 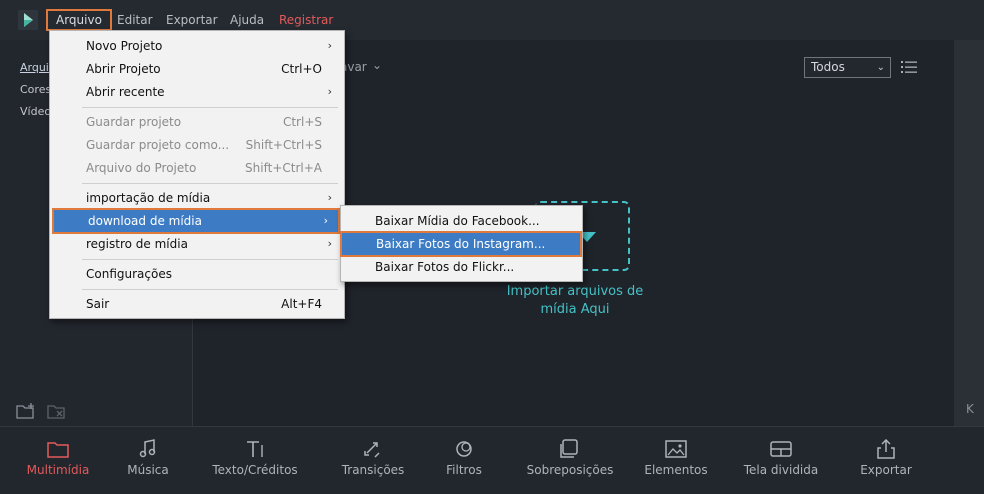 I want to click on menu-item-save-project: Guardar projeto Ctrl+S, so click(x=197, y=122).